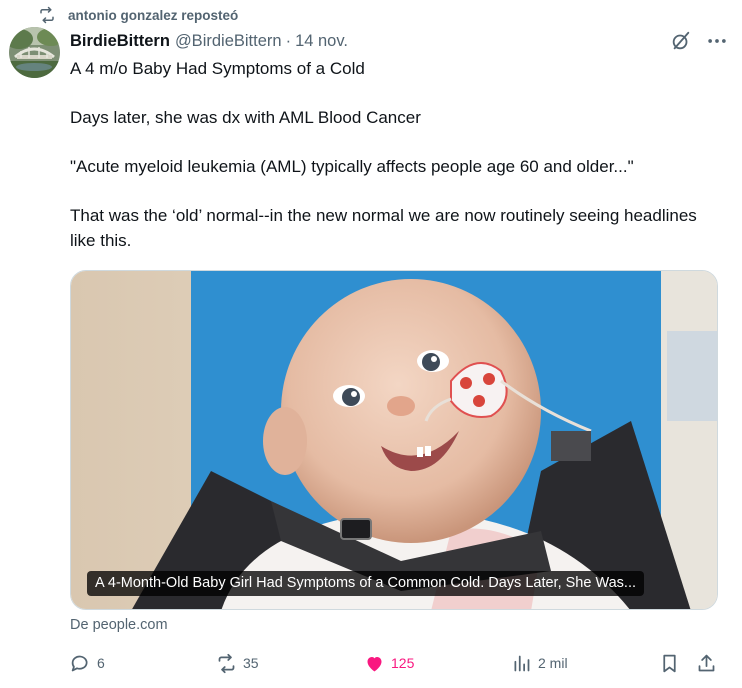 The image size is (742, 688). Describe the element at coordinates (34, 52) in the screenshot. I see `avatar` at that location.